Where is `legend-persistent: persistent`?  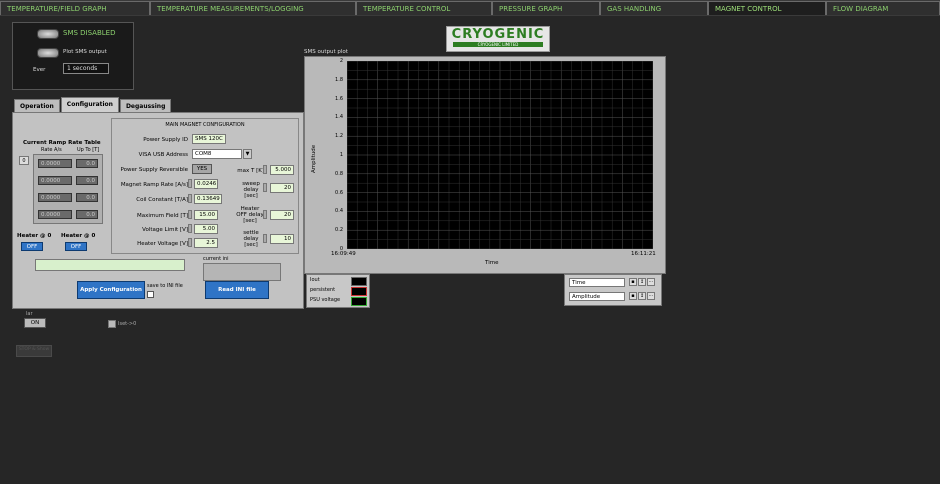 legend-persistent: persistent is located at coordinates (323, 290).